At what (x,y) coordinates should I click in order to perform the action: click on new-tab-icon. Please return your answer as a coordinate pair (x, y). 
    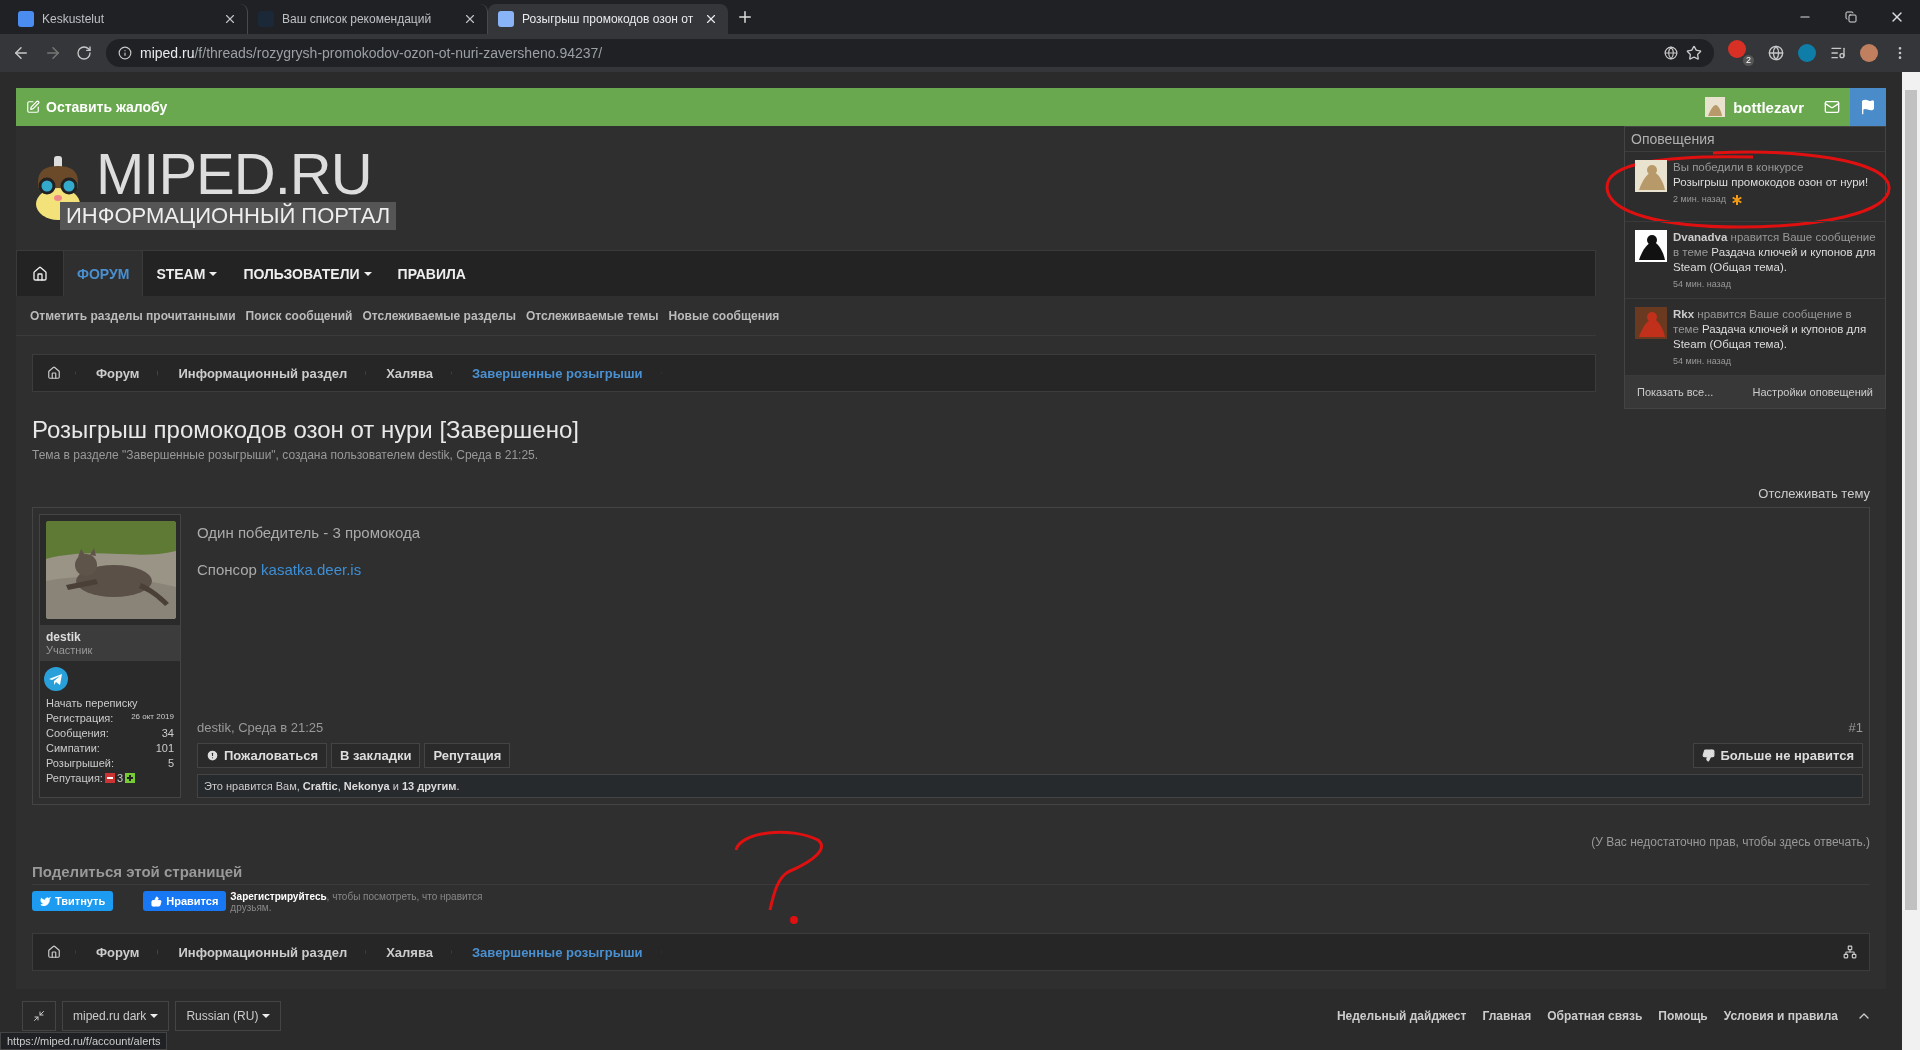
    Looking at the image, I should click on (745, 17).